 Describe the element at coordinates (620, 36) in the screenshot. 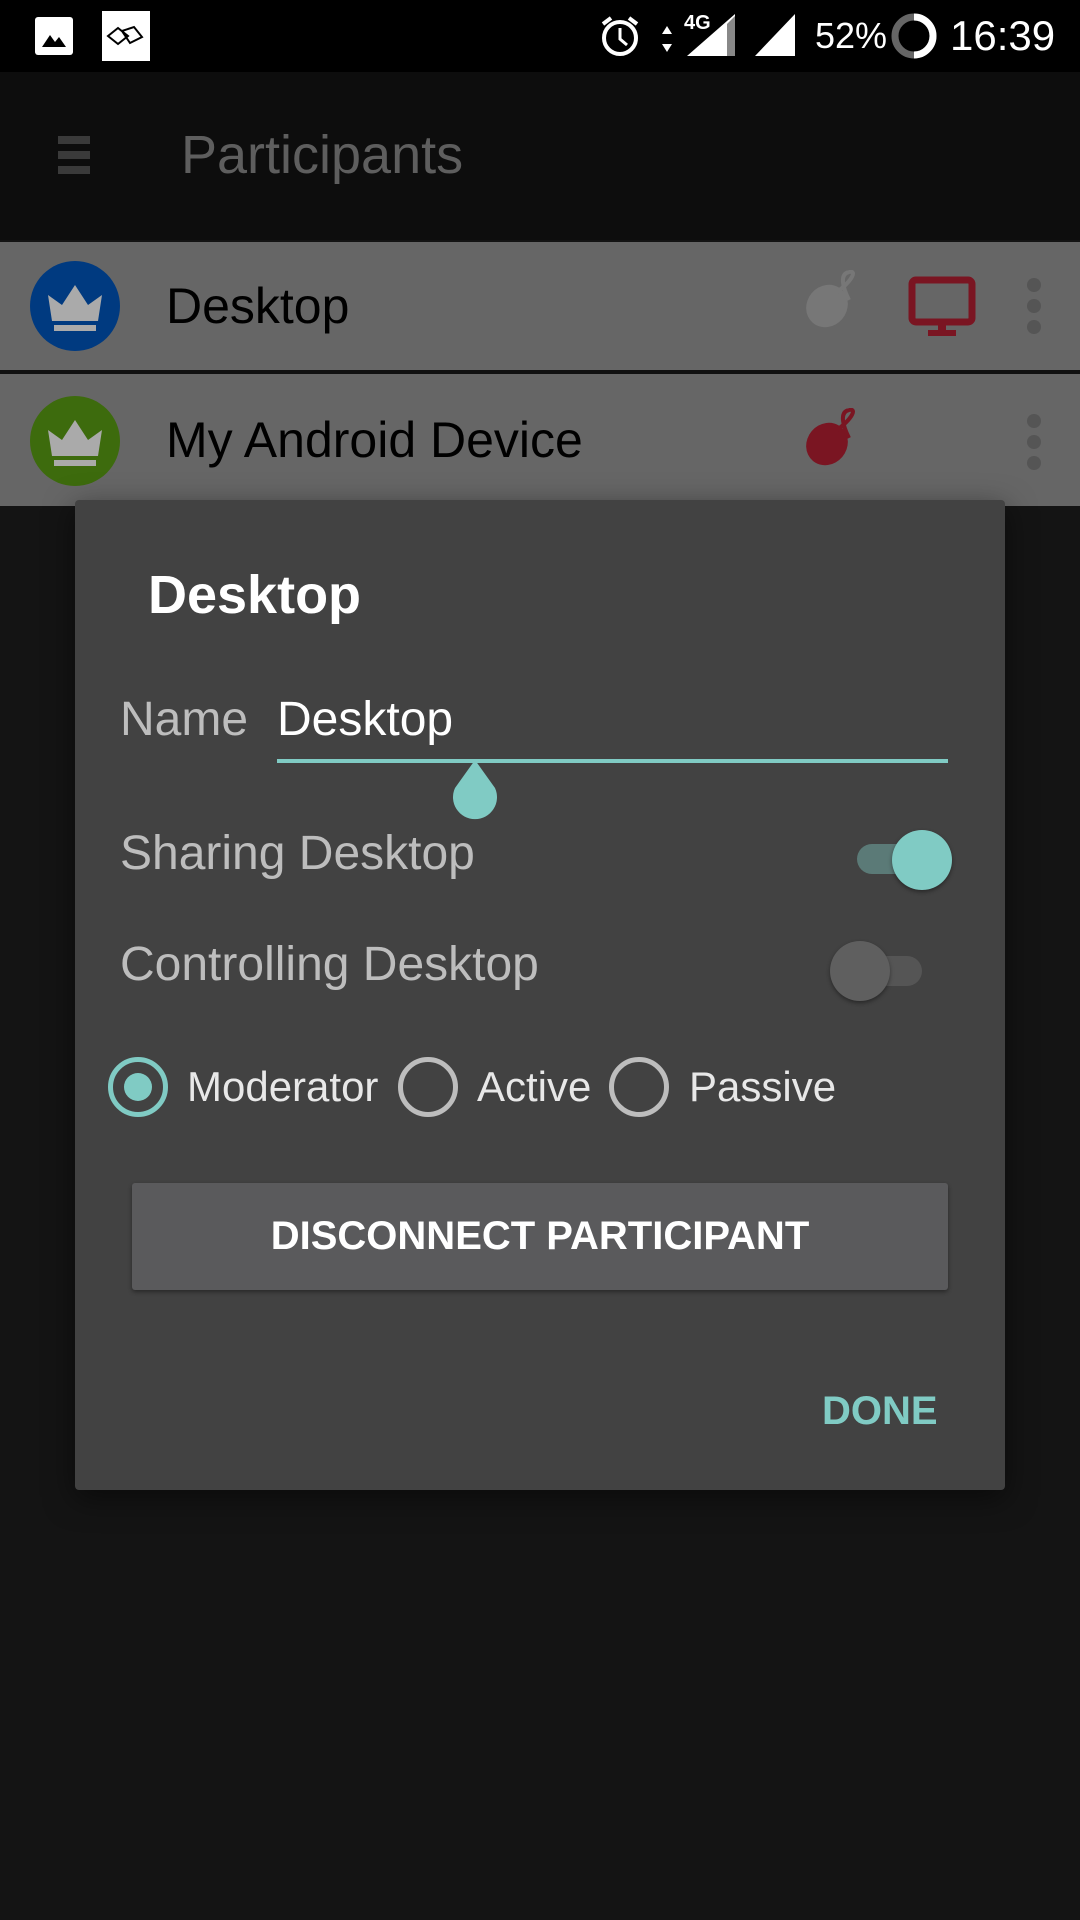

I see `alarm-icon` at that location.